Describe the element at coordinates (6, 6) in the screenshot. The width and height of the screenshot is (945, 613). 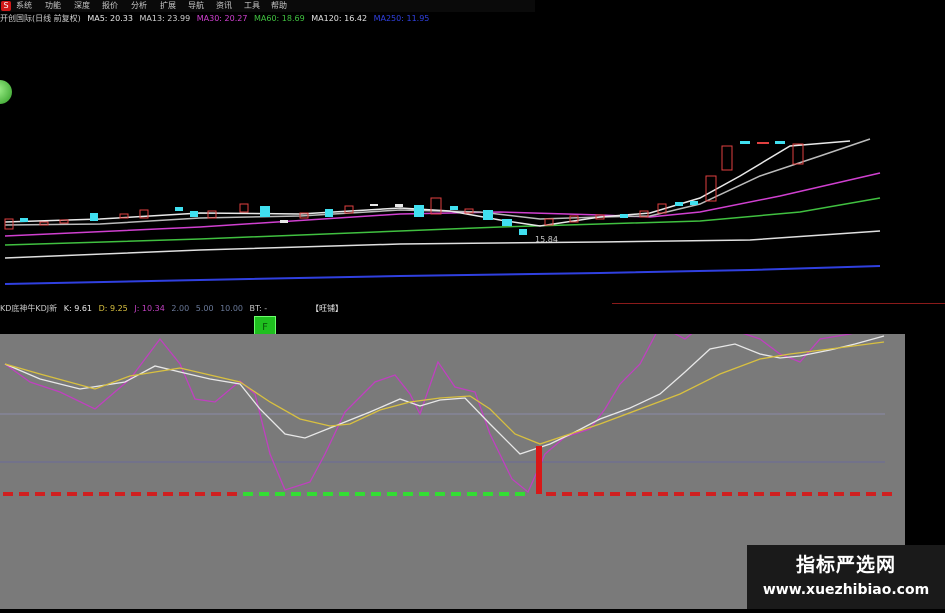
I see `app-logo-icon: S` at that location.